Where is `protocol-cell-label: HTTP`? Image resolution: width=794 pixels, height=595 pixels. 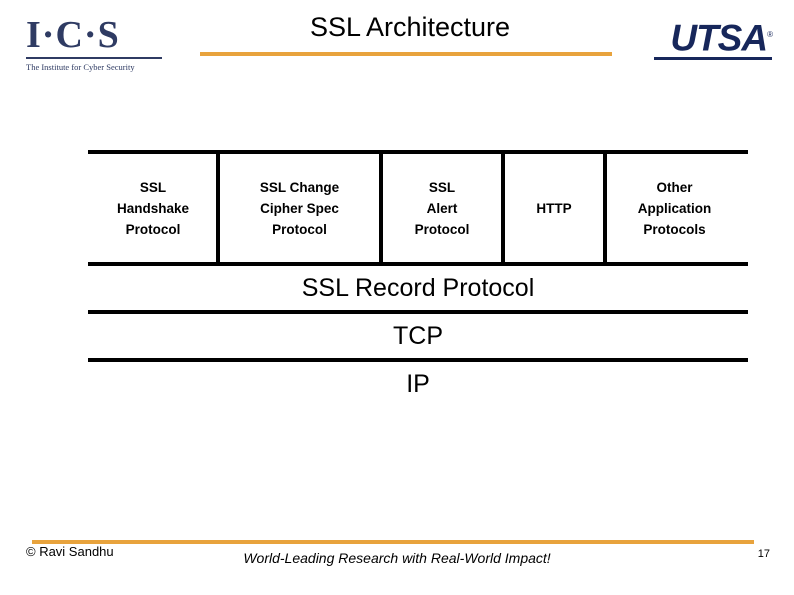
protocol-cell-label: HTTP is located at coordinates (554, 208).